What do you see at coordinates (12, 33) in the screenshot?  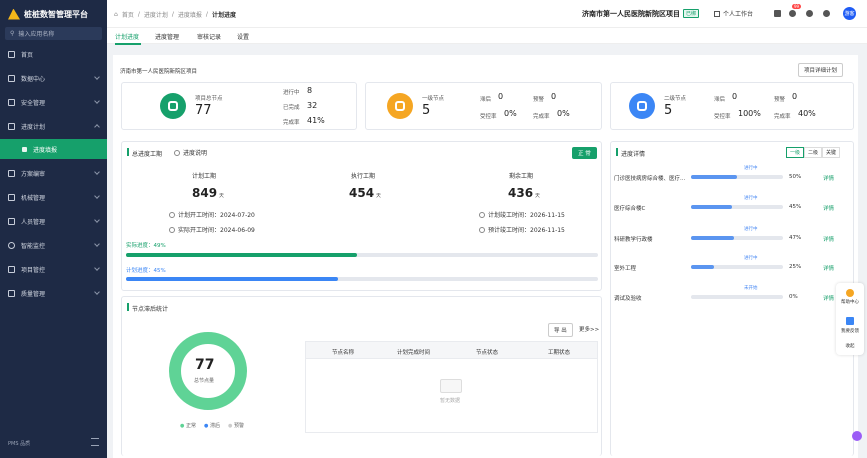 I see `search-icon: ⚲` at bounding box center [12, 33].